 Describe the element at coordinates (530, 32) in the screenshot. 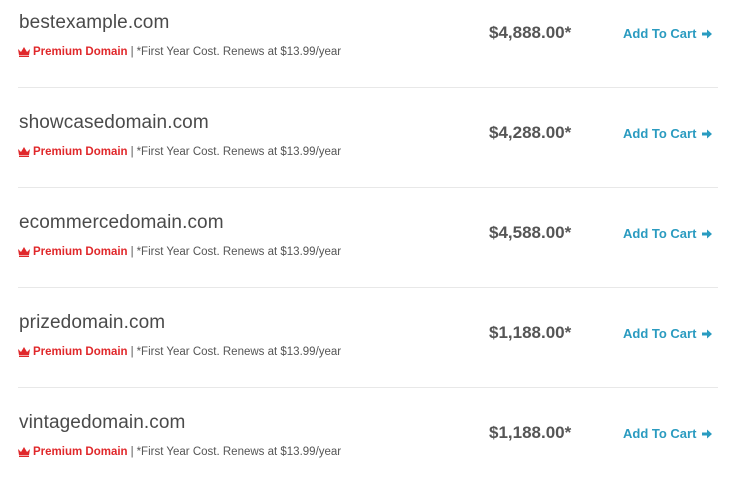

I see `domain-price: $4,888.00*` at that location.